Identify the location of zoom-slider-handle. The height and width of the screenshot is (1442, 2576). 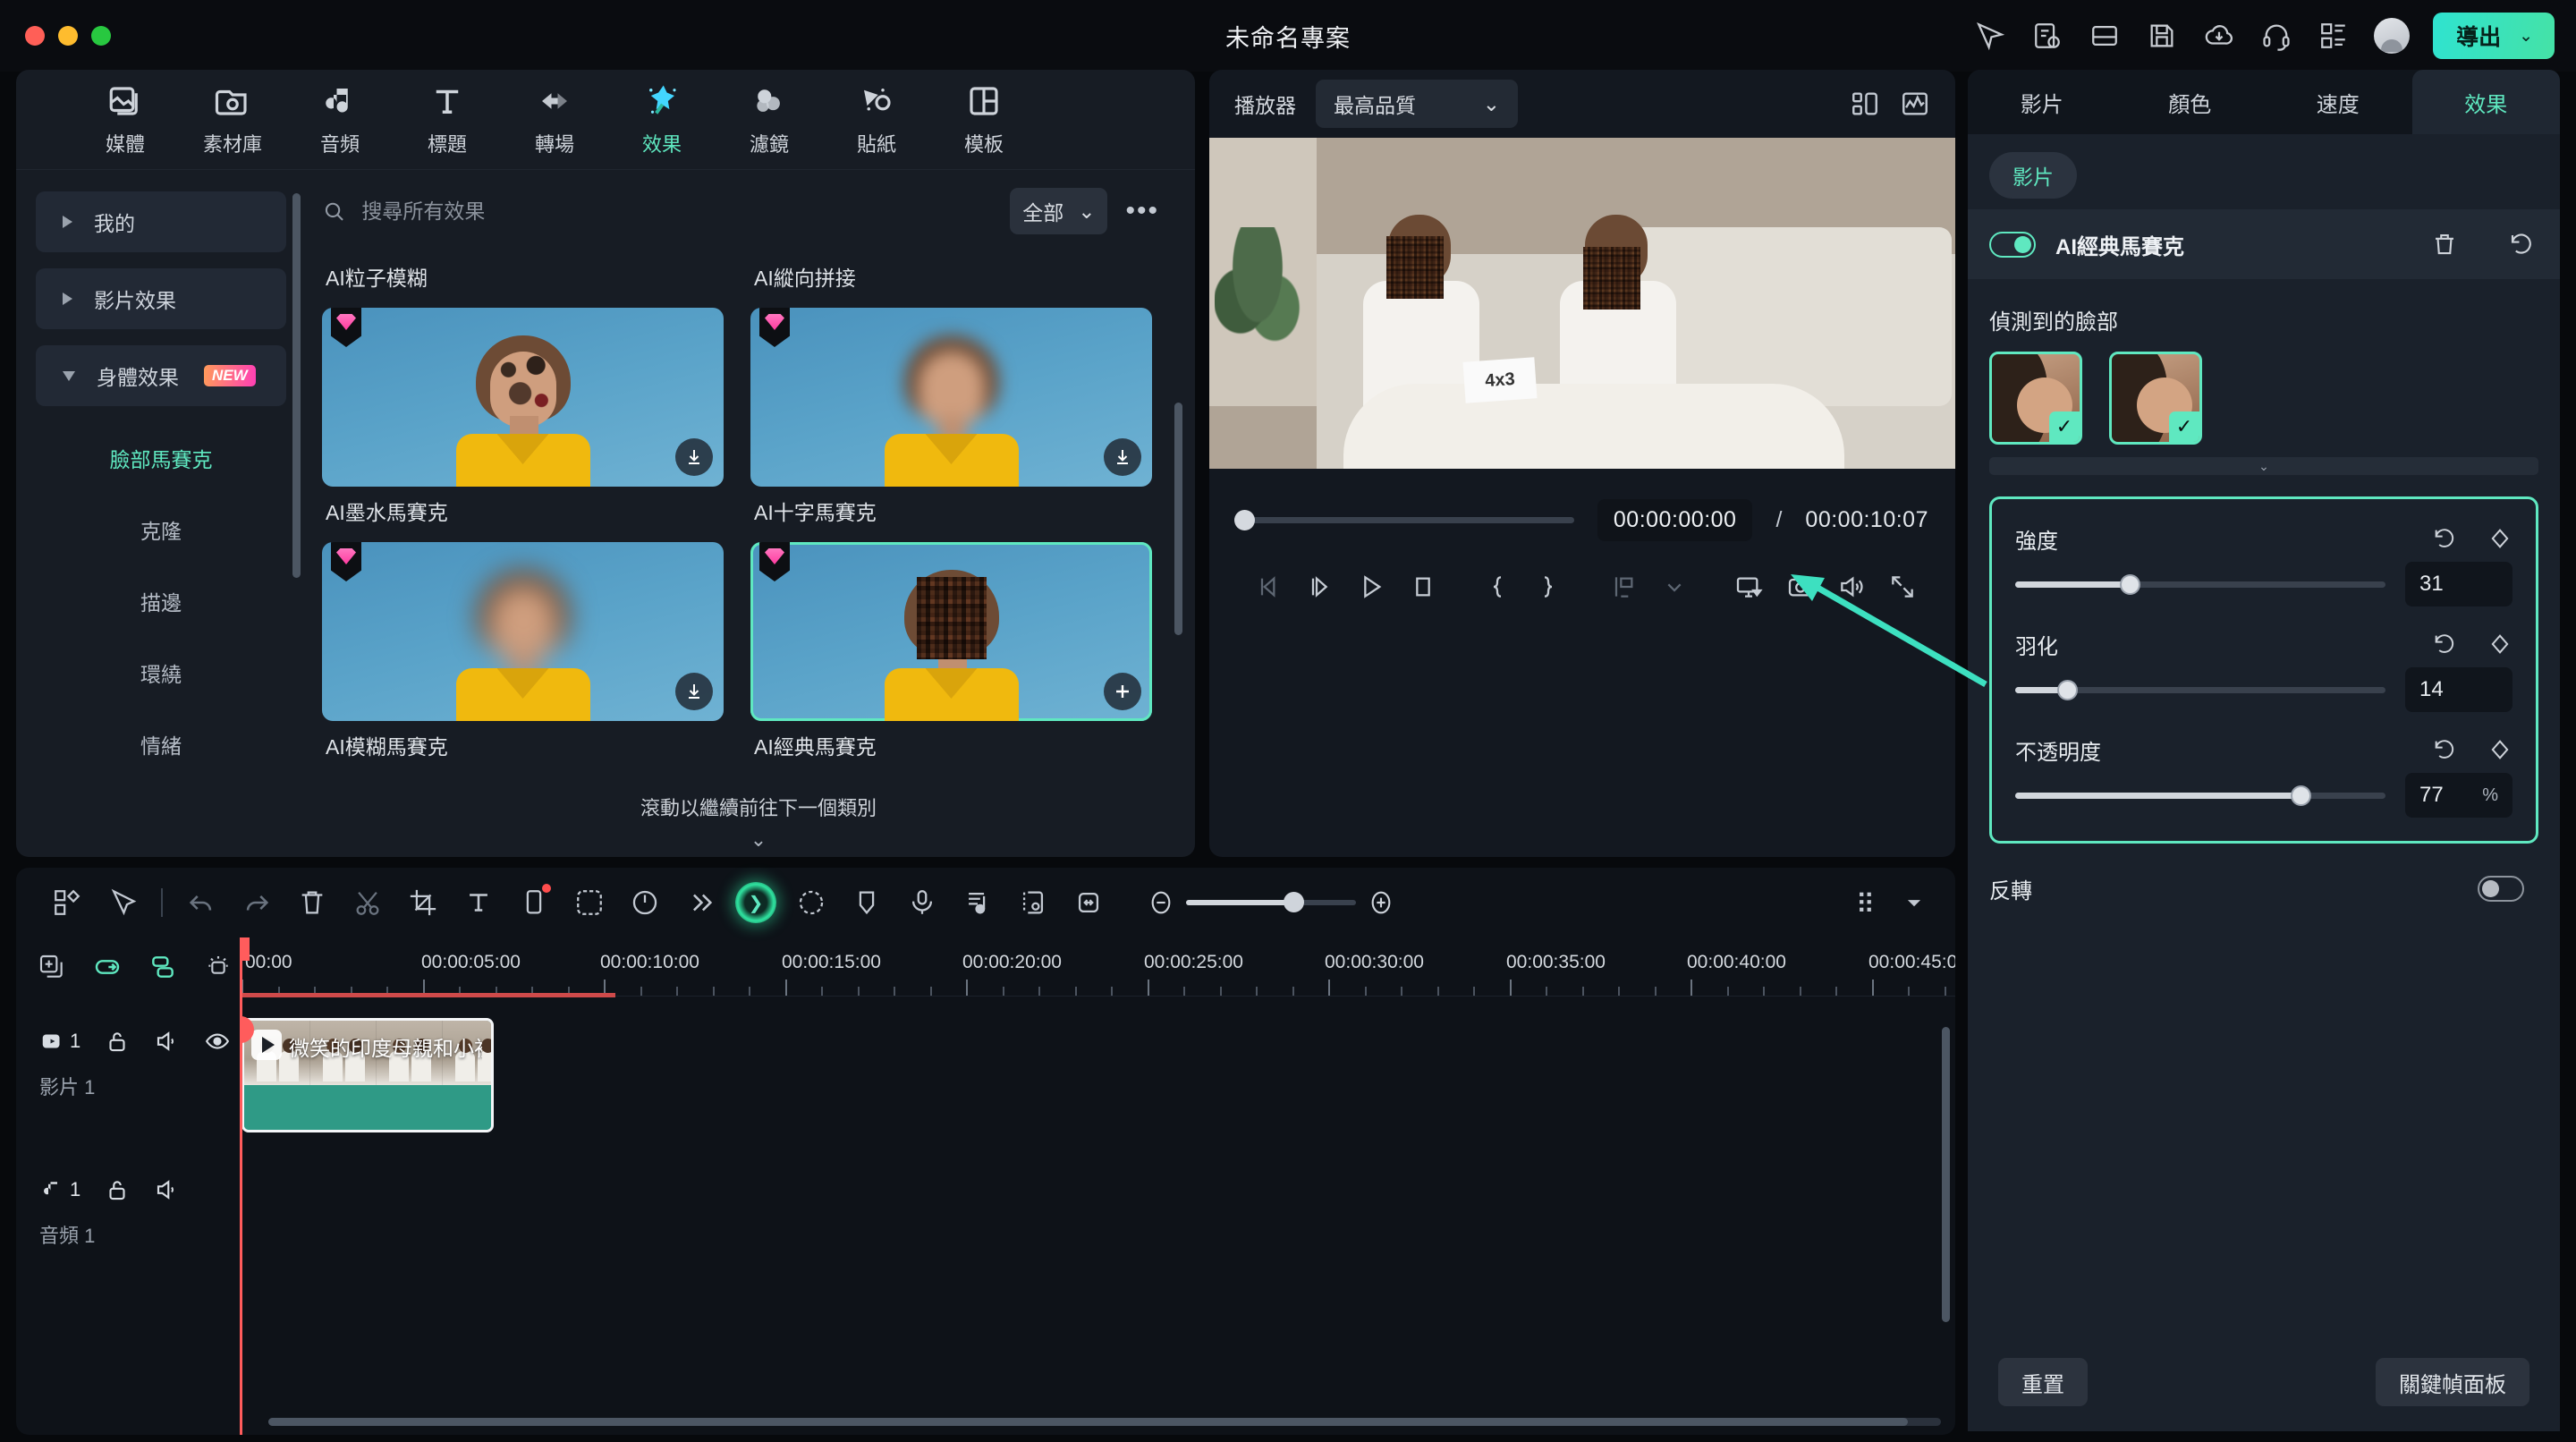
(1293, 902).